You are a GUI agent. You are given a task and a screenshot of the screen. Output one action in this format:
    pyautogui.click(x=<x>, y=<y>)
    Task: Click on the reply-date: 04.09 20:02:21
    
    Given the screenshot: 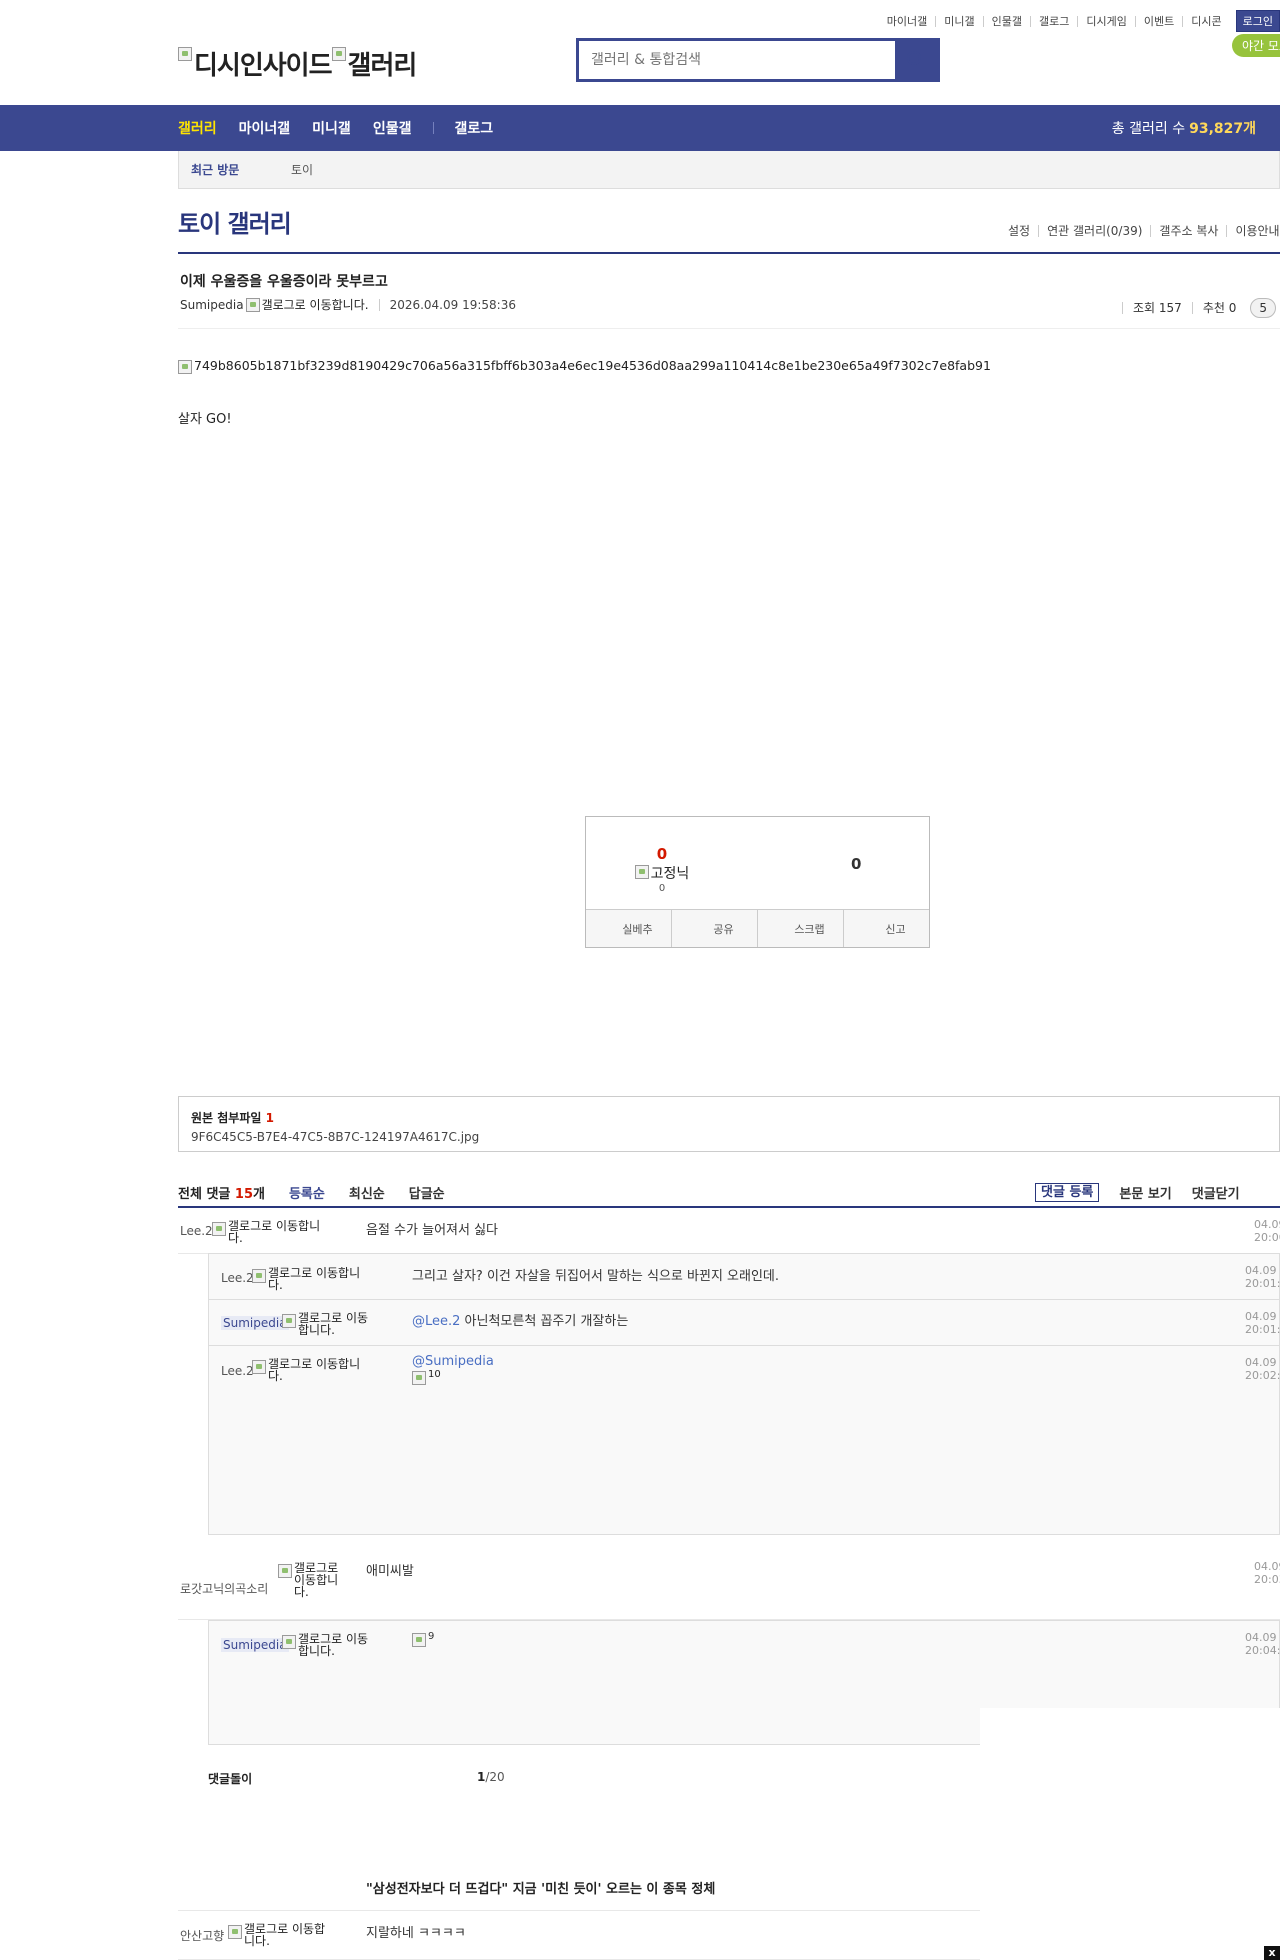 What is the action you would take?
    pyautogui.click(x=1262, y=1369)
    